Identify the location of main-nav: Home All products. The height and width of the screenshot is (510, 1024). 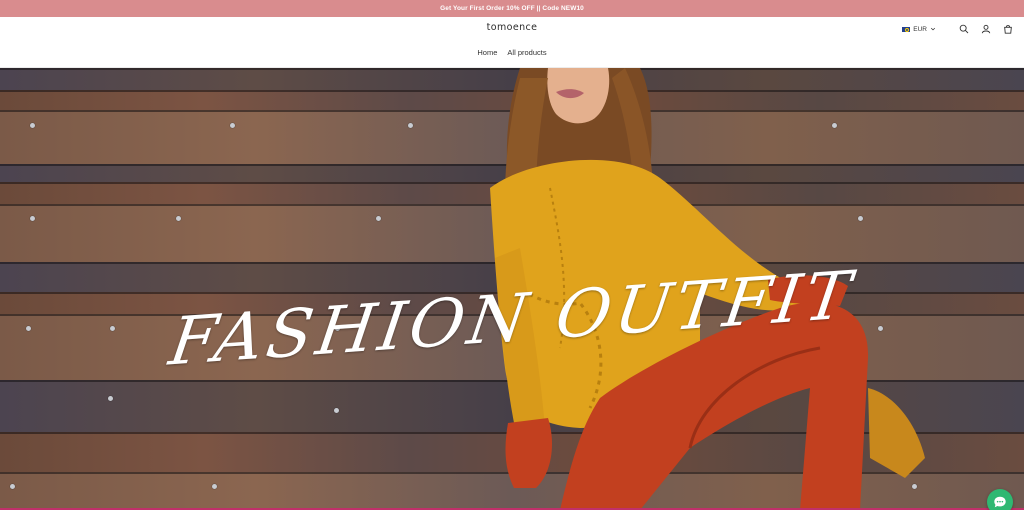
(512, 52).